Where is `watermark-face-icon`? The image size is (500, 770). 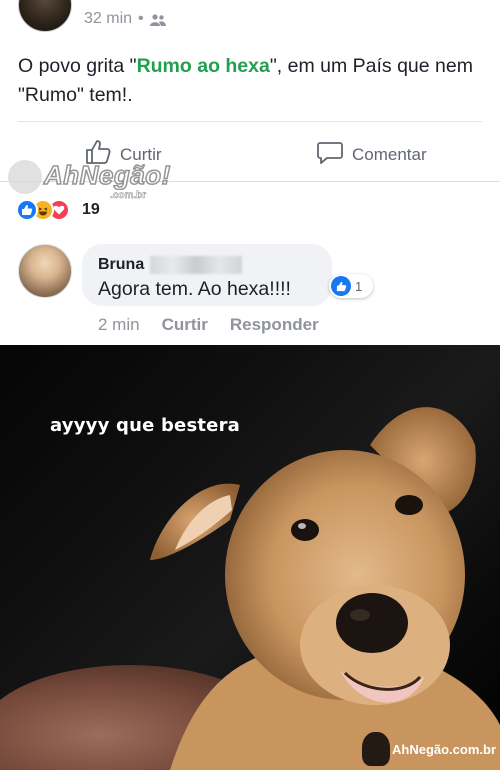
watermark-face-icon is located at coordinates (25, 177).